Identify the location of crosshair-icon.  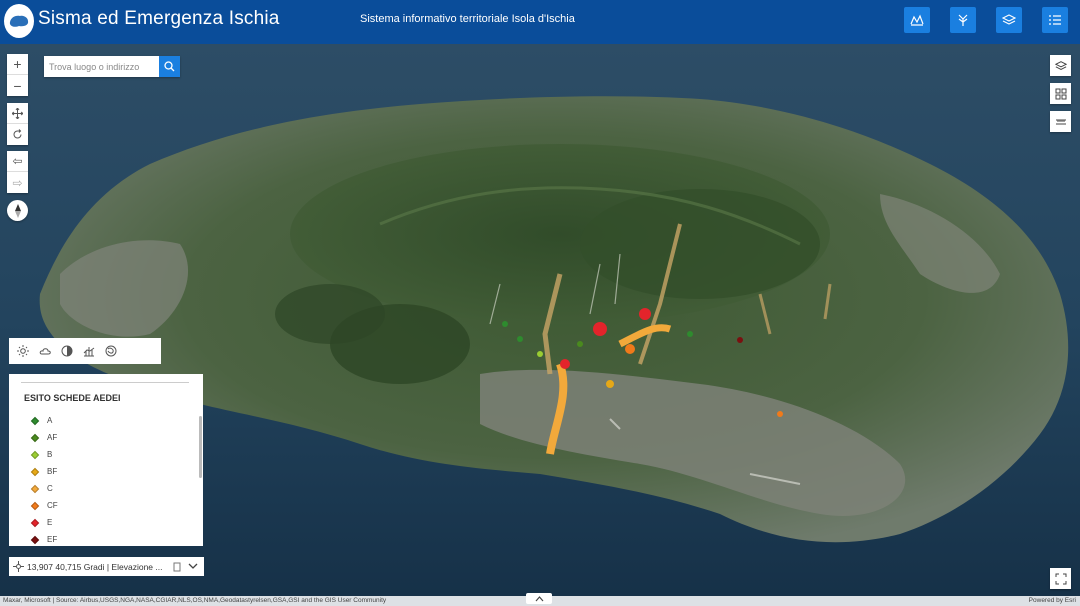
(18, 566).